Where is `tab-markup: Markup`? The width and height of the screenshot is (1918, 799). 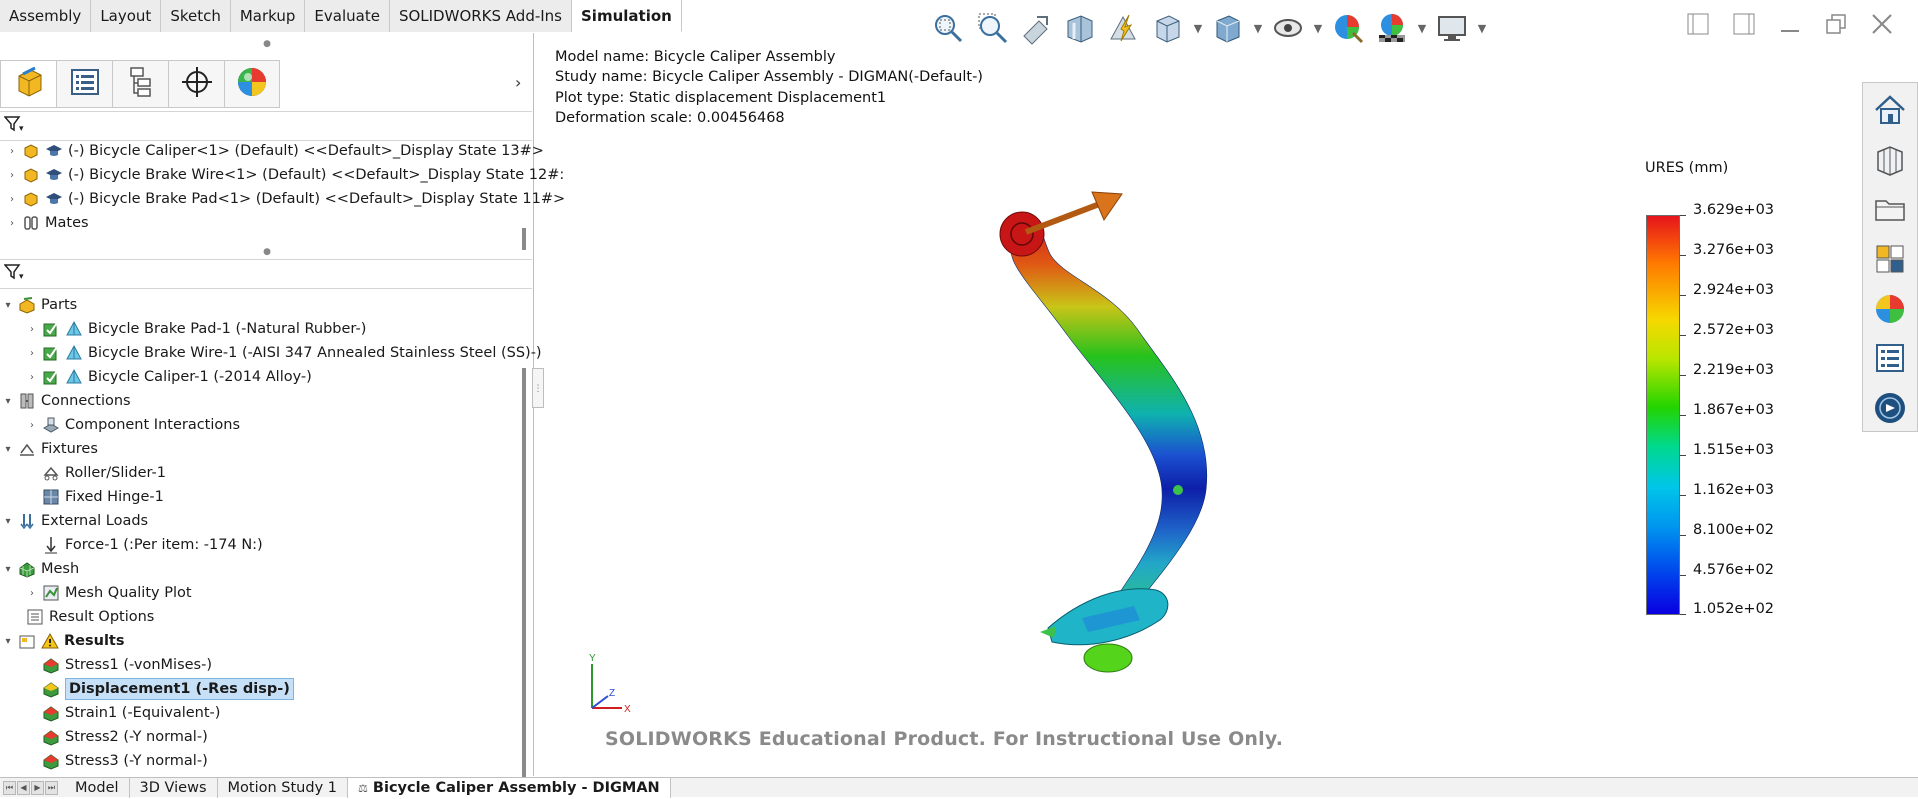 tab-markup: Markup is located at coordinates (268, 16).